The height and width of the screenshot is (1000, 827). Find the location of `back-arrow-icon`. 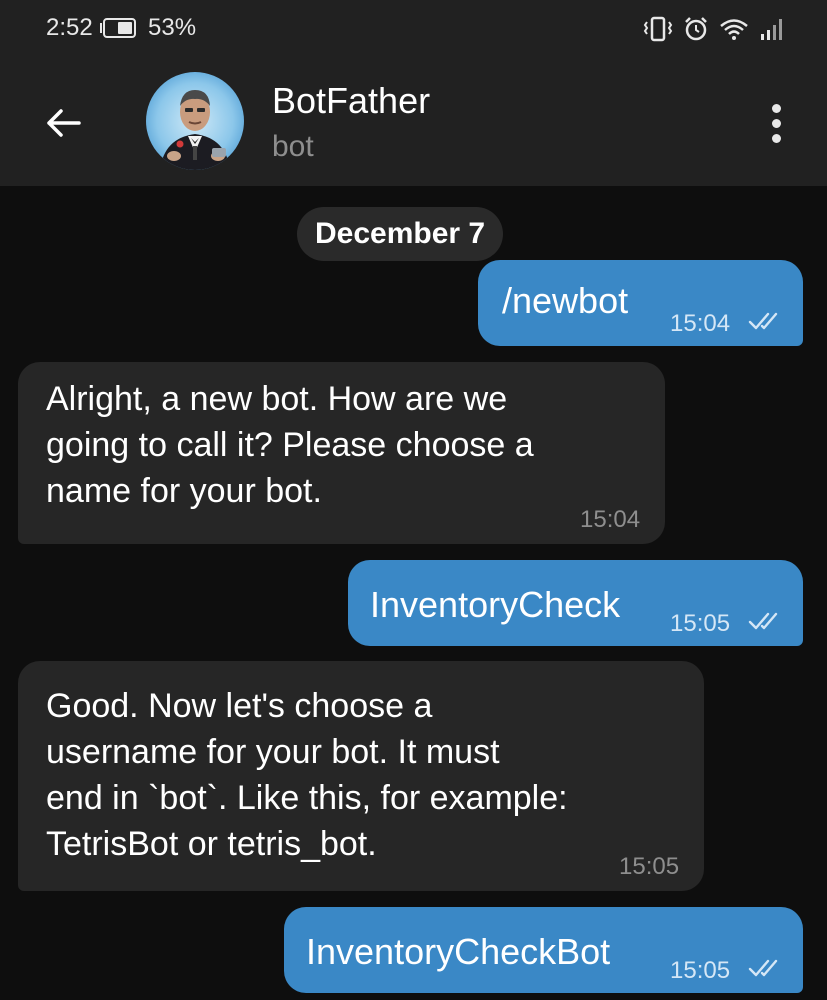

back-arrow-icon is located at coordinates (64, 123).